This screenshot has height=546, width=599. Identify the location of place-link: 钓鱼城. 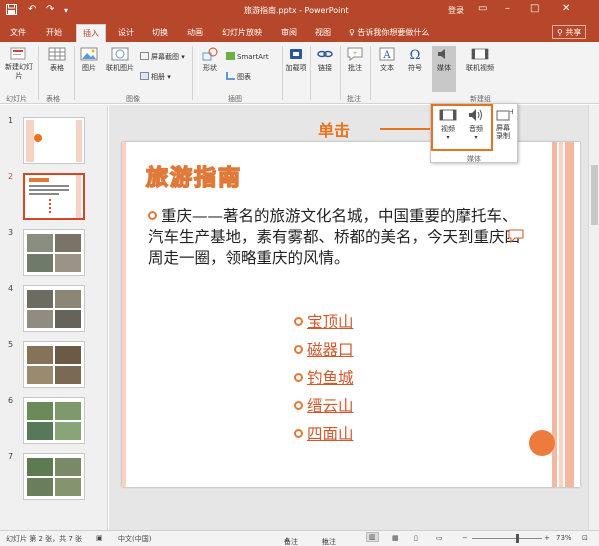
(324, 378).